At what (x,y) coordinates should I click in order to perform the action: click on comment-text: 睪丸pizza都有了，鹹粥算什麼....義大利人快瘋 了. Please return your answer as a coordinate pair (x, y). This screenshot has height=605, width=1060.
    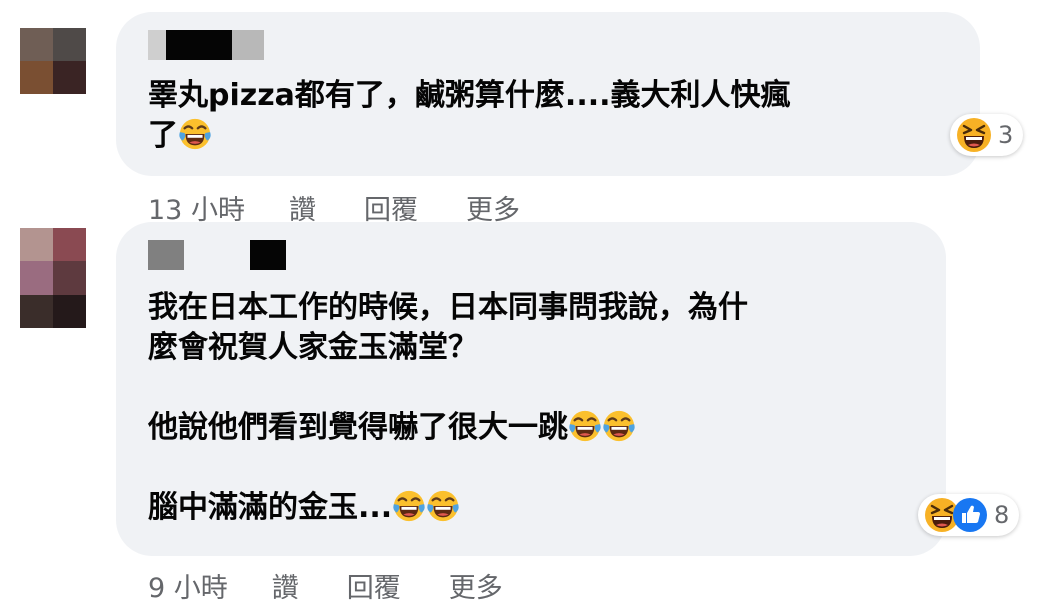
    Looking at the image, I should click on (554, 116).